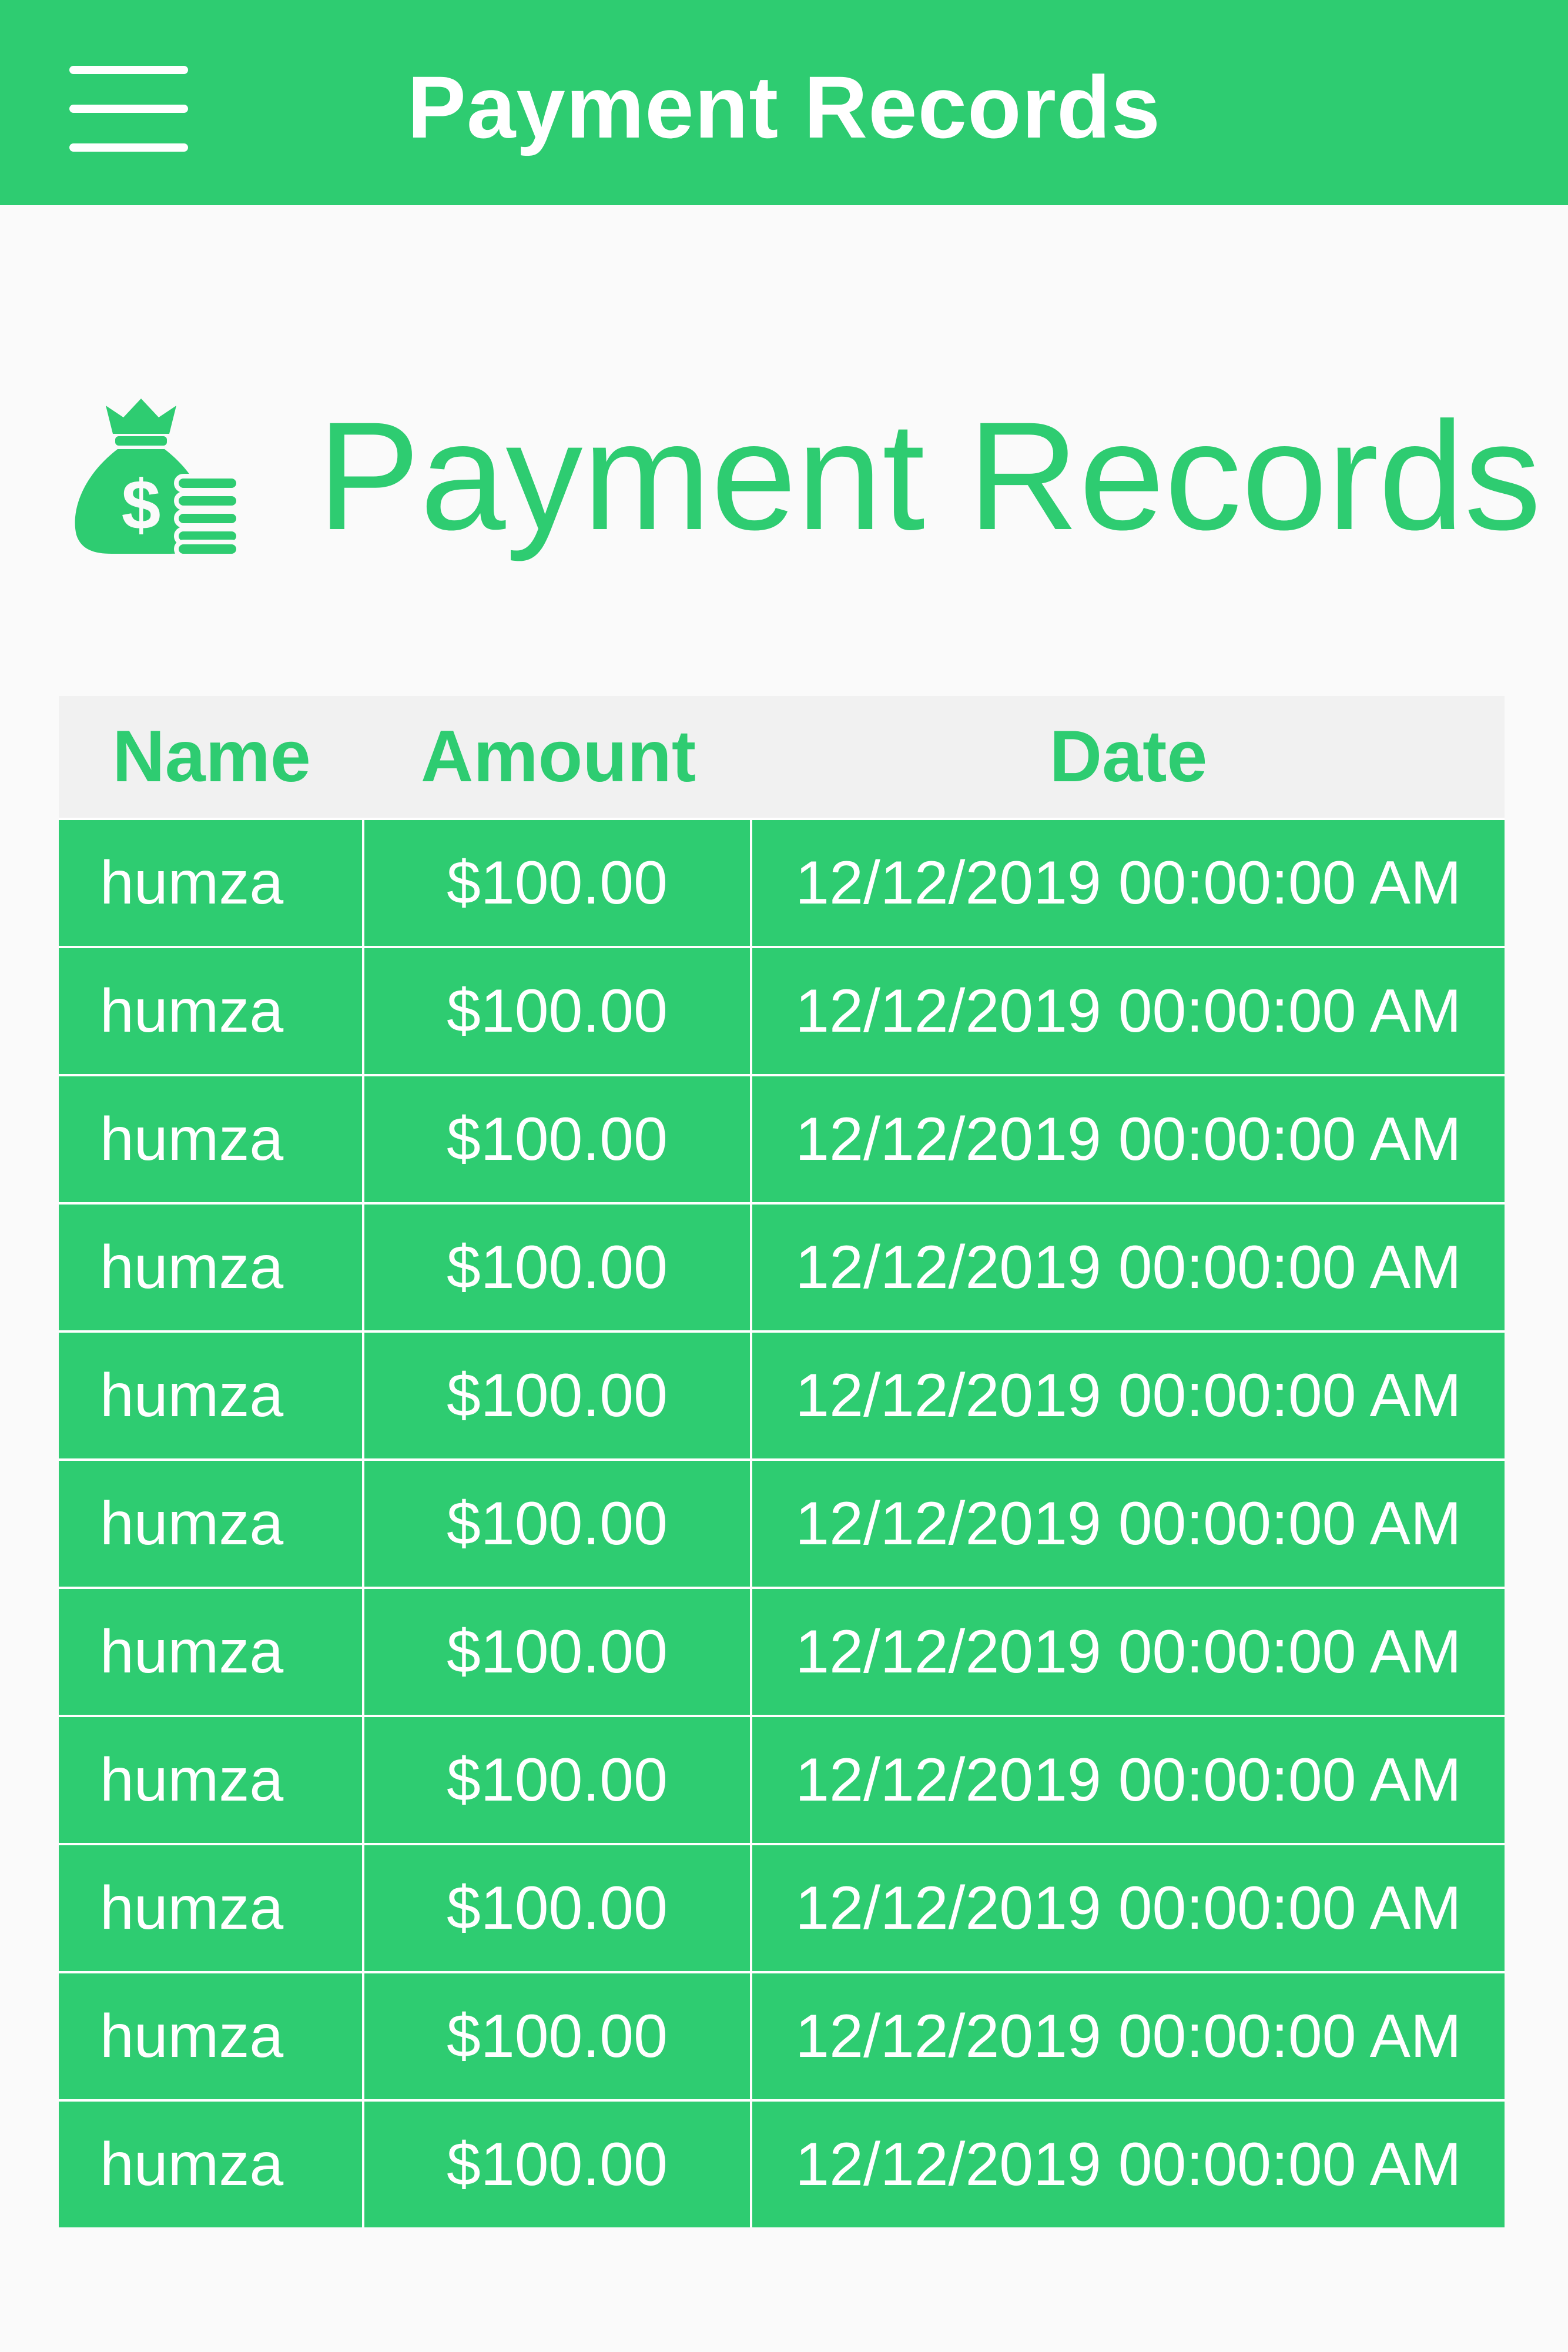  Describe the element at coordinates (558, 757) in the screenshot. I see `column-header-amount: Amount` at that location.